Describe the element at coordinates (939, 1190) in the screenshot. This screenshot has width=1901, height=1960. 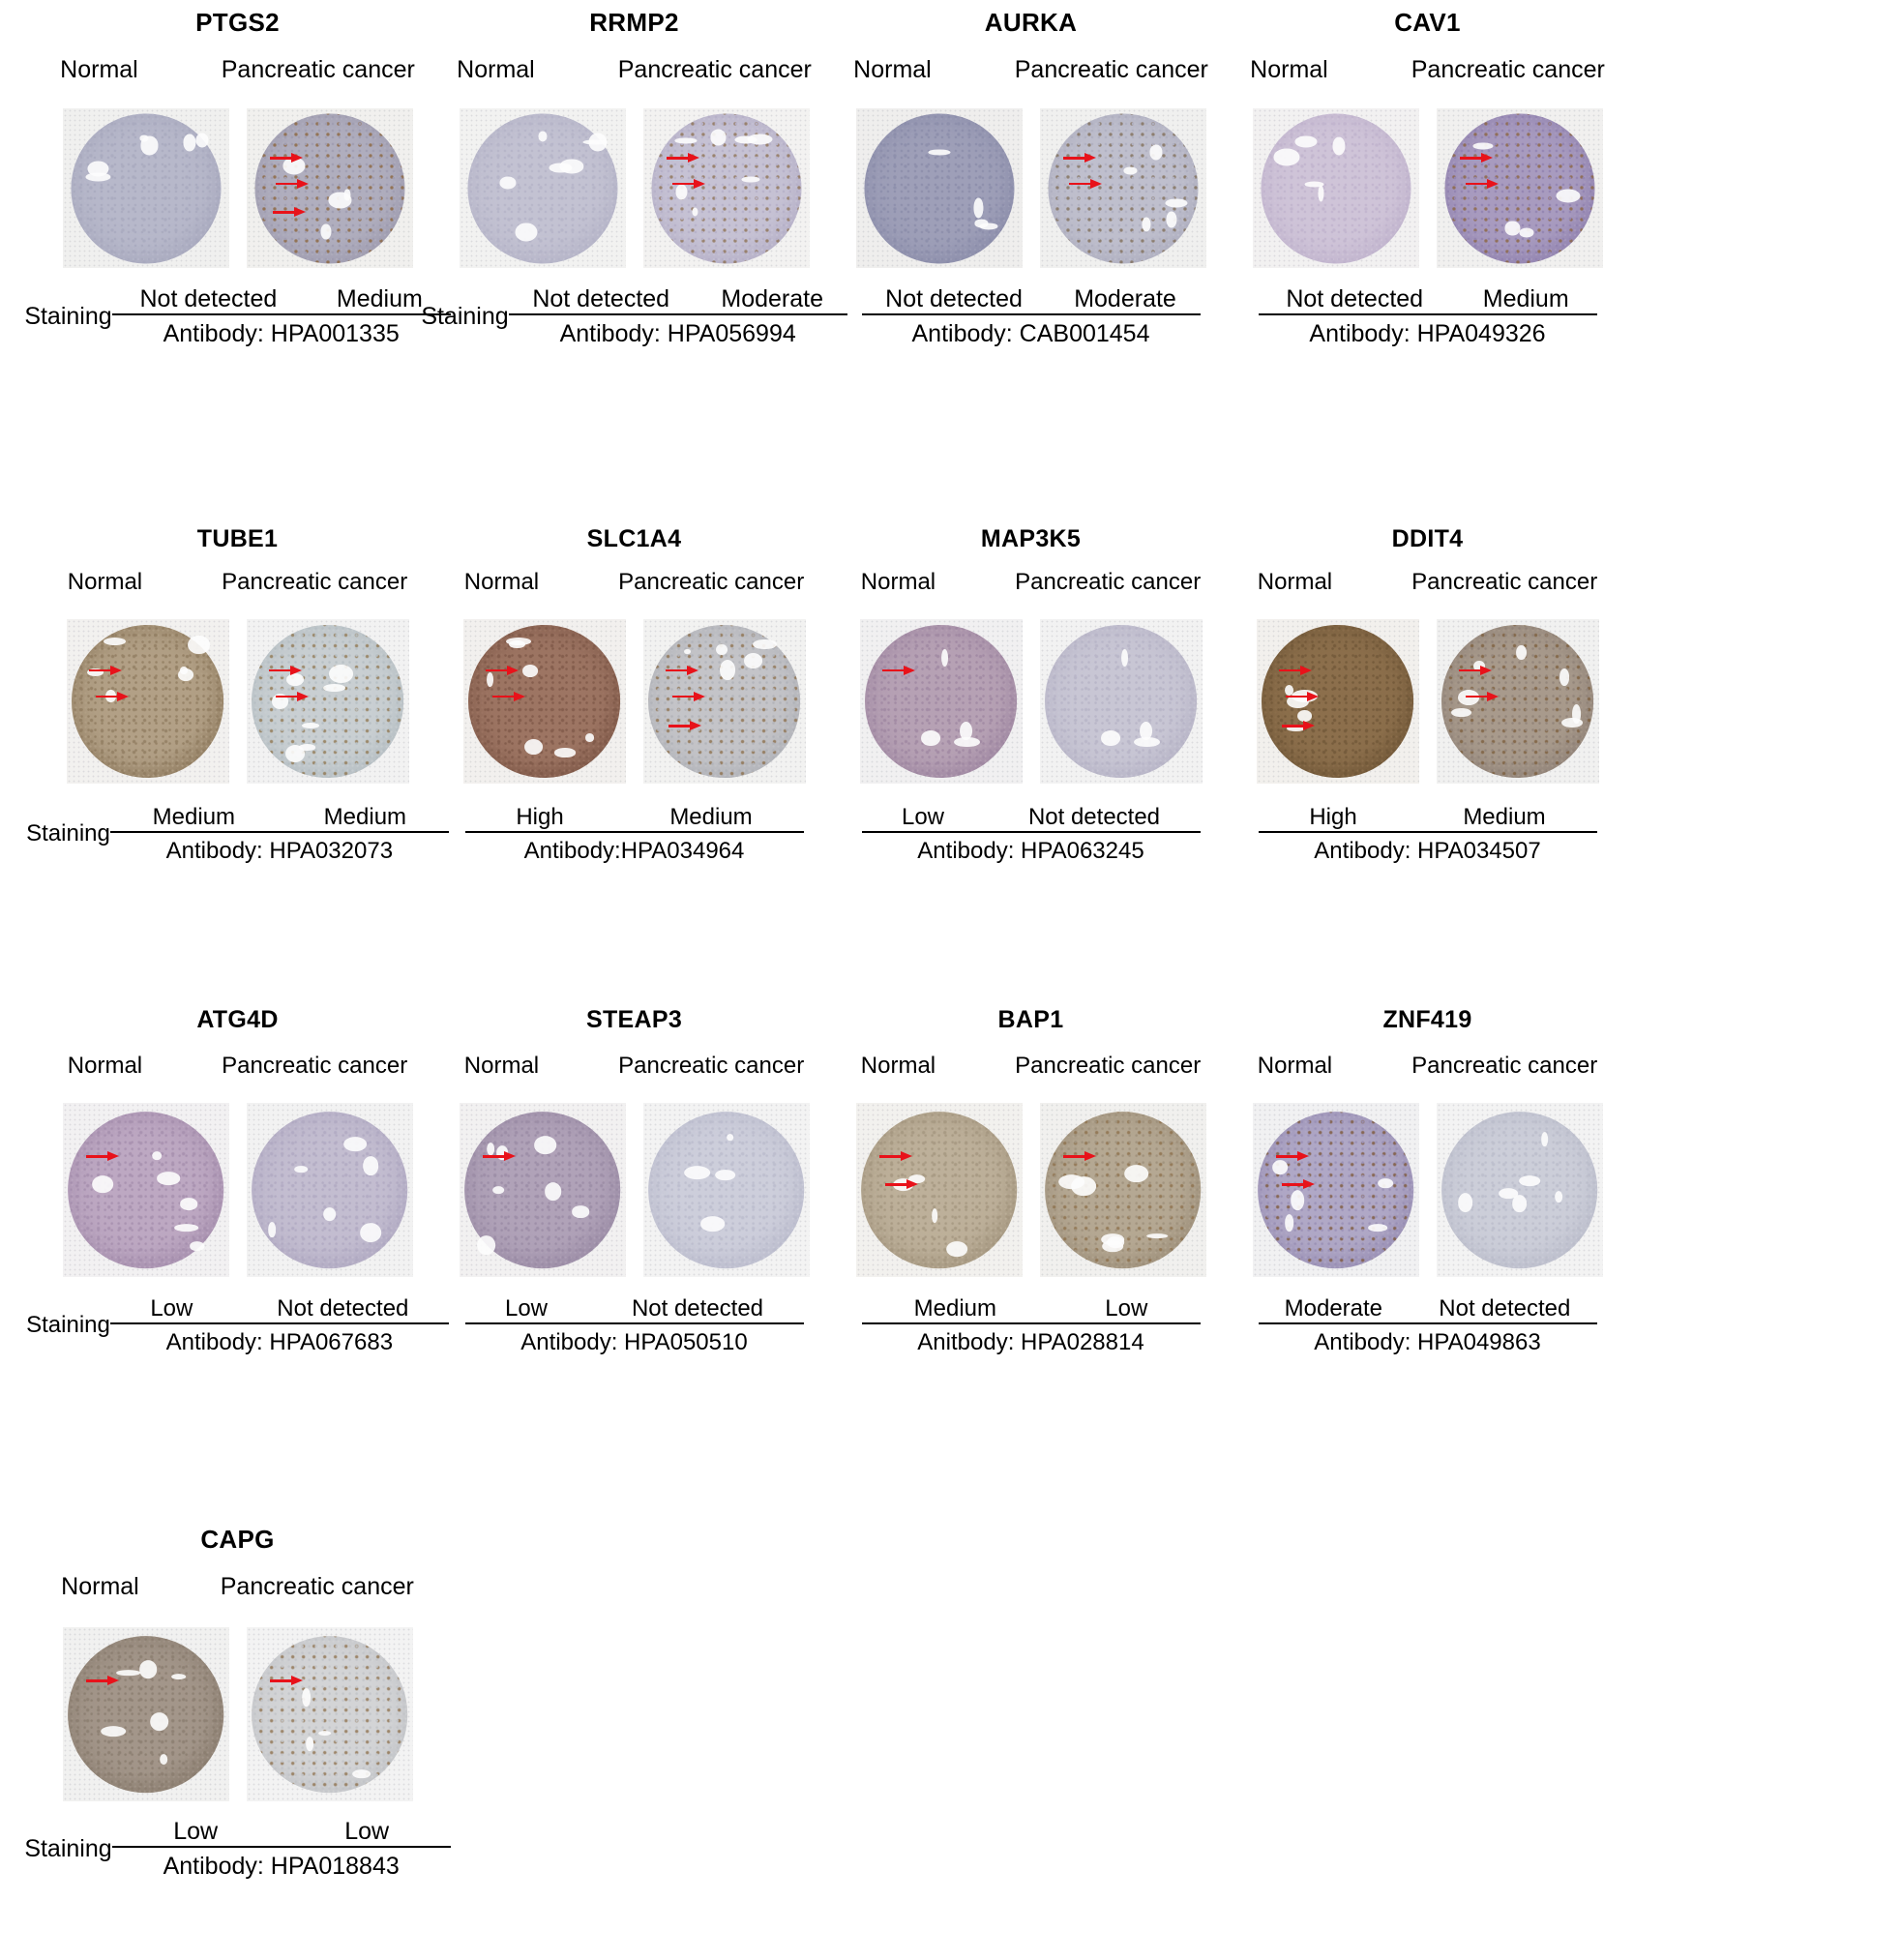
I see `tissue-core-normal-bap1` at that location.